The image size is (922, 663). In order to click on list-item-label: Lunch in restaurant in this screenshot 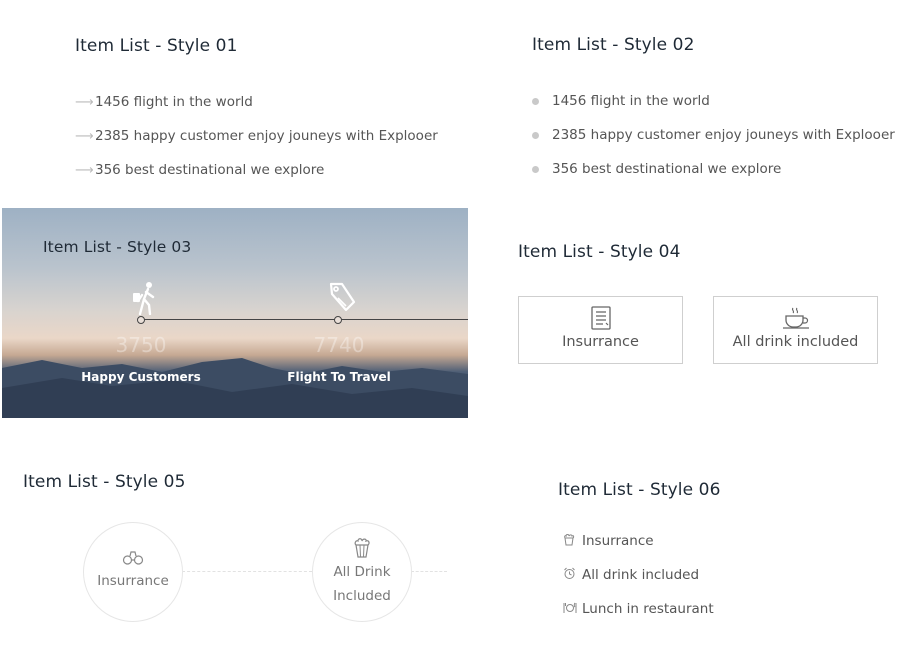, I will do `click(648, 609)`.